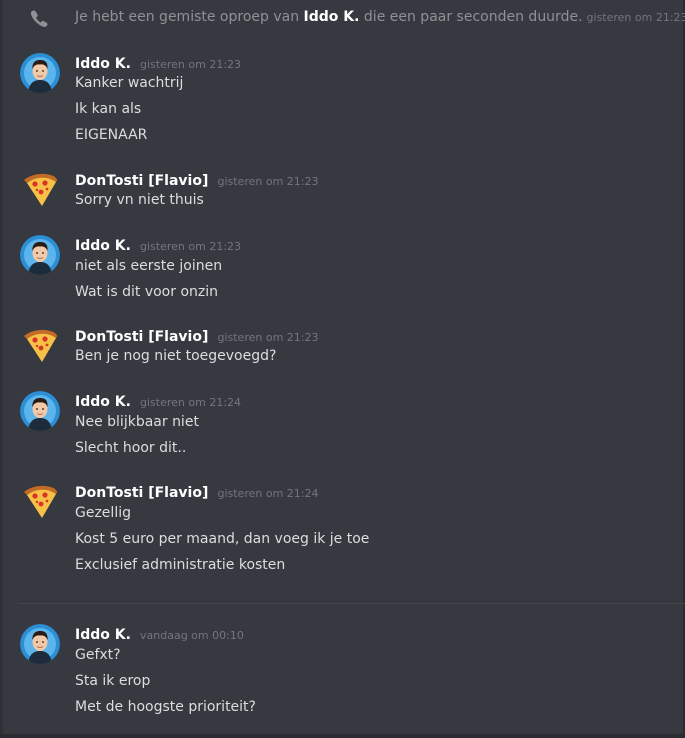  I want to click on message-text: niet als eerste joinen, so click(149, 266).